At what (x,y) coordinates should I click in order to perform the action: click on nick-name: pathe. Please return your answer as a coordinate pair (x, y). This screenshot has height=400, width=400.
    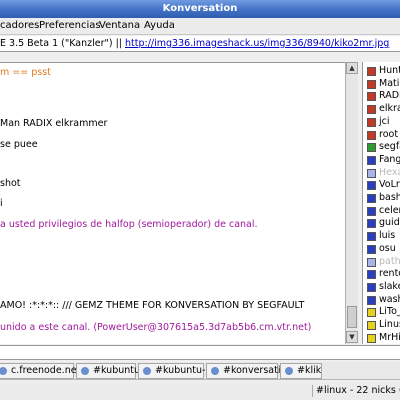
    Looking at the image, I should click on (389, 261).